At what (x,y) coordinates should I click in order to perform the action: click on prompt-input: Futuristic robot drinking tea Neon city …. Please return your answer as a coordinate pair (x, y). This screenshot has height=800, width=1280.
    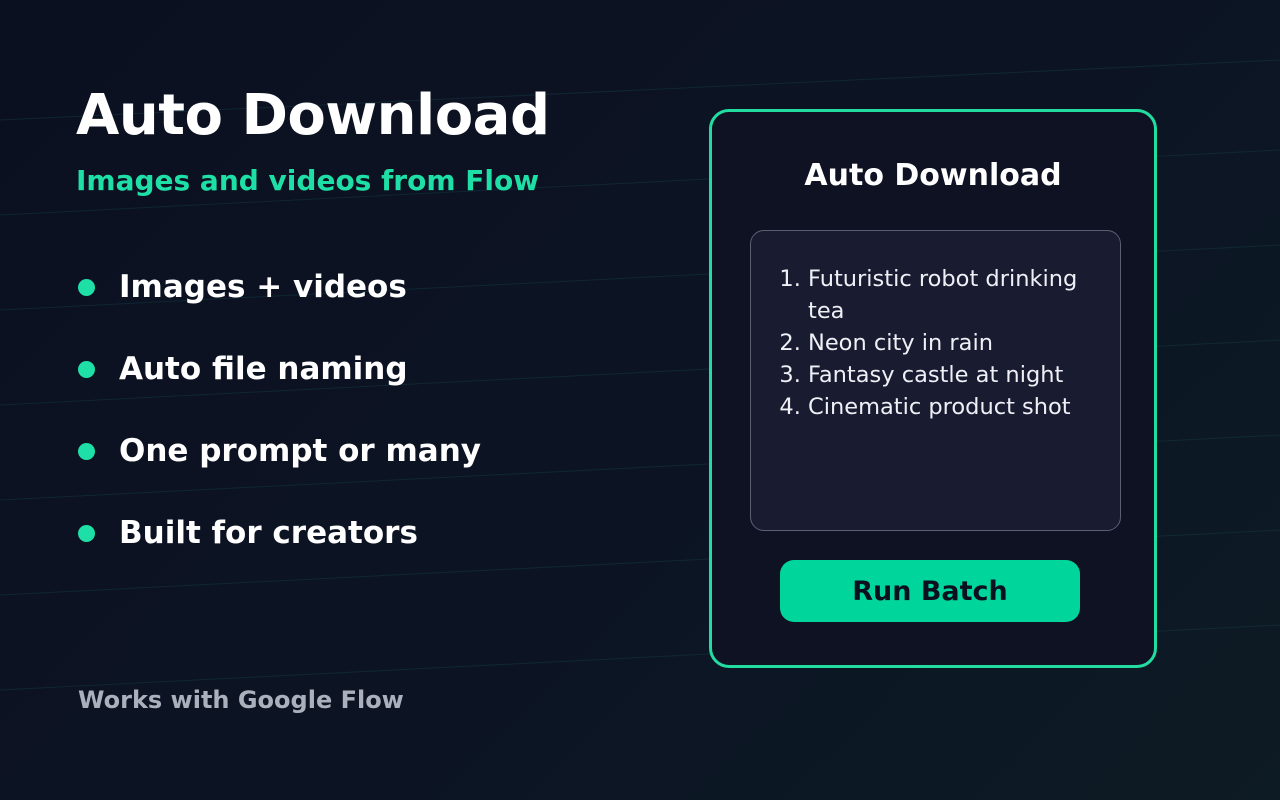
    Looking at the image, I should click on (935, 380).